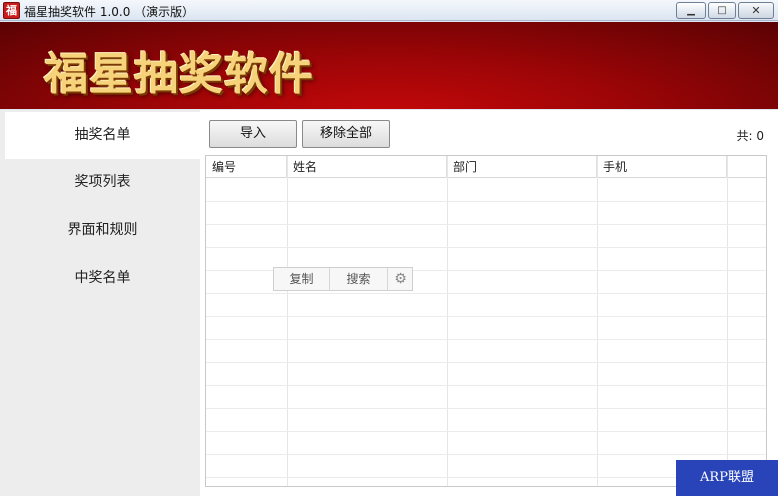 This screenshot has width=778, height=496. Describe the element at coordinates (109, 12) in the screenshot. I see `window-title: 福星抽奖软件 1.0.0 （演示版）` at that location.